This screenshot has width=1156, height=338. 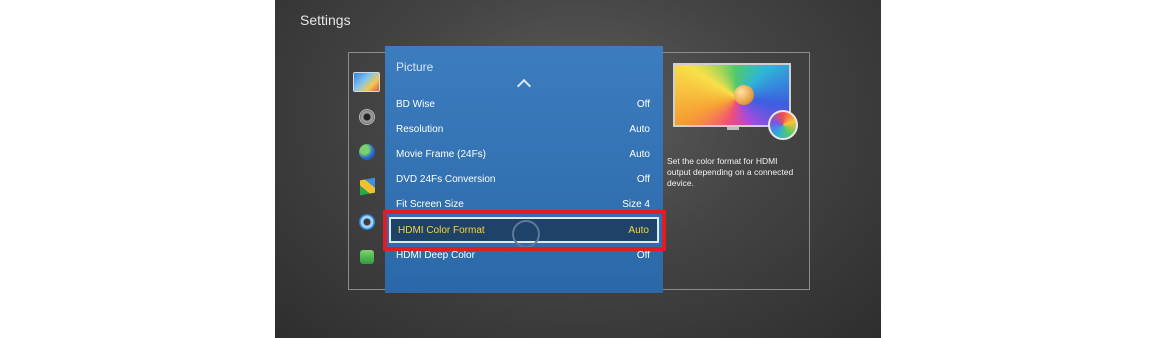 I want to click on tv-stand, so click(x=733, y=128).